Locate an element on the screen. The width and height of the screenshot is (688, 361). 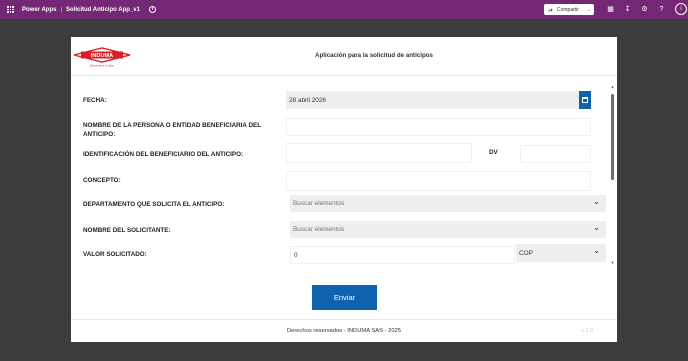
fecha-label: FECHA: is located at coordinates (95, 100).